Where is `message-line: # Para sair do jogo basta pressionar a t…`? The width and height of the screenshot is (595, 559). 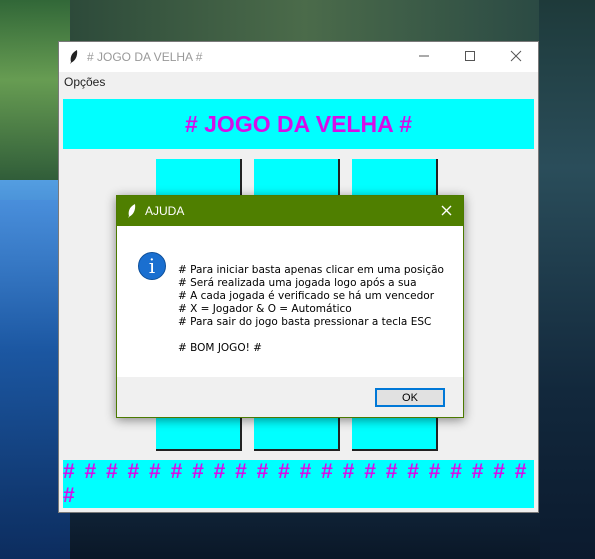
message-line: # Para sair do jogo basta pressionar a t… is located at coordinates (305, 322).